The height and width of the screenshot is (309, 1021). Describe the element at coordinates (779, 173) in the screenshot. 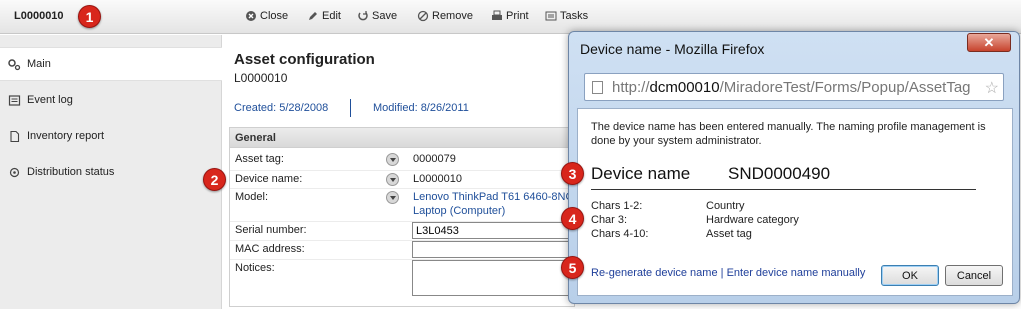

I see `device-name-result: SND0000490` at that location.